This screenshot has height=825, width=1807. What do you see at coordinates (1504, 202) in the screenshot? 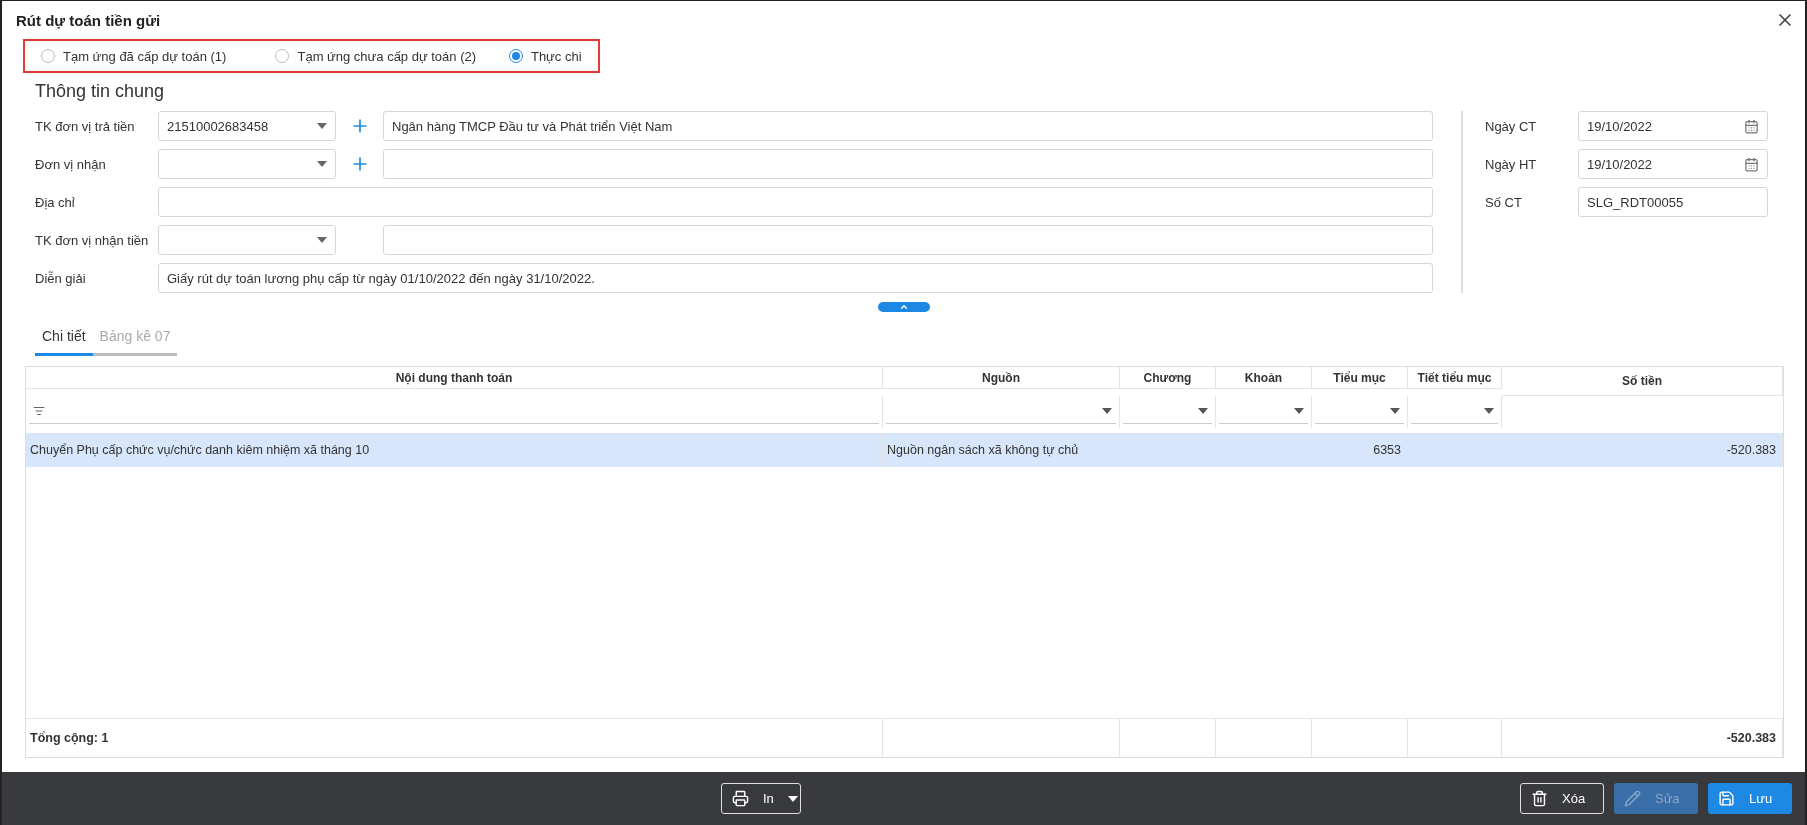
I see `field-label: Số CT` at bounding box center [1504, 202].